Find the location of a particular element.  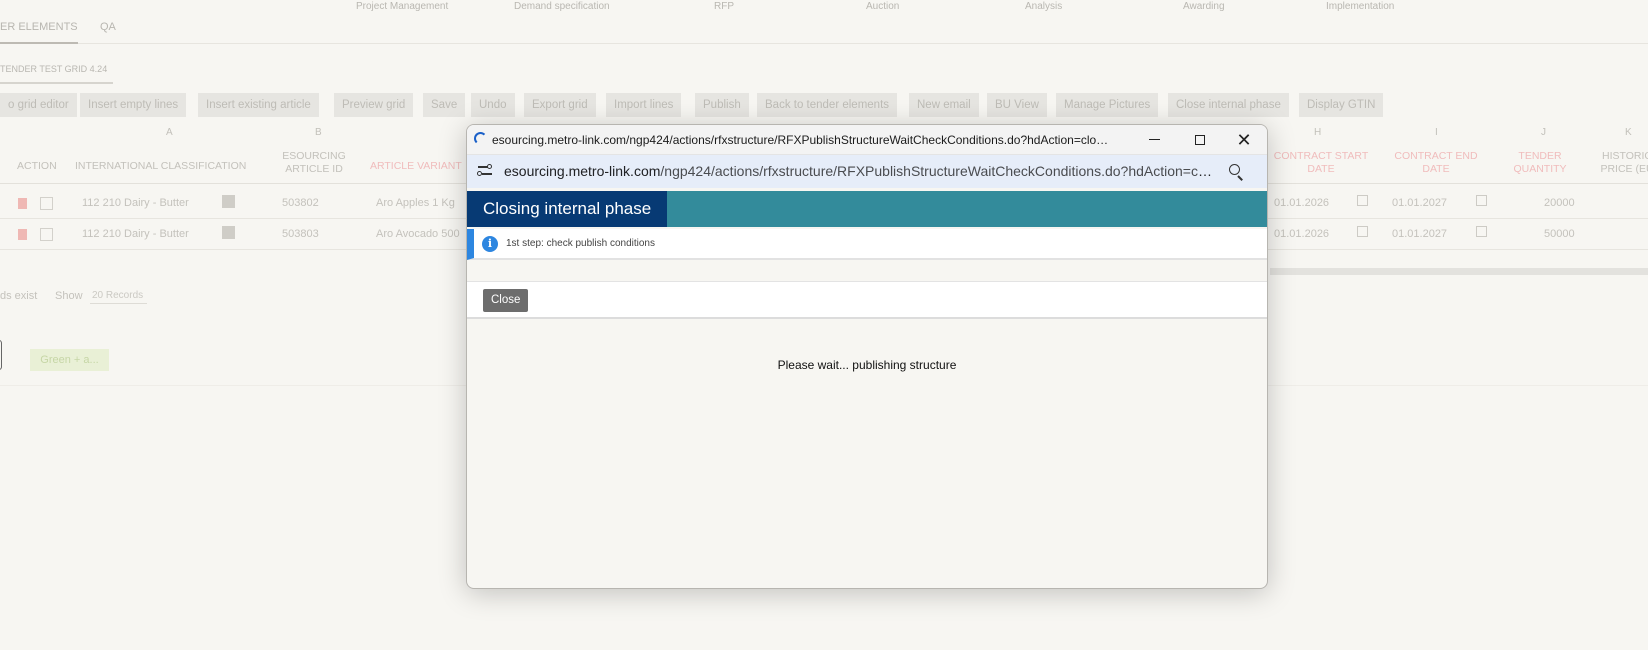

cell-tender-quantity: 50000 is located at coordinates (1559, 234).